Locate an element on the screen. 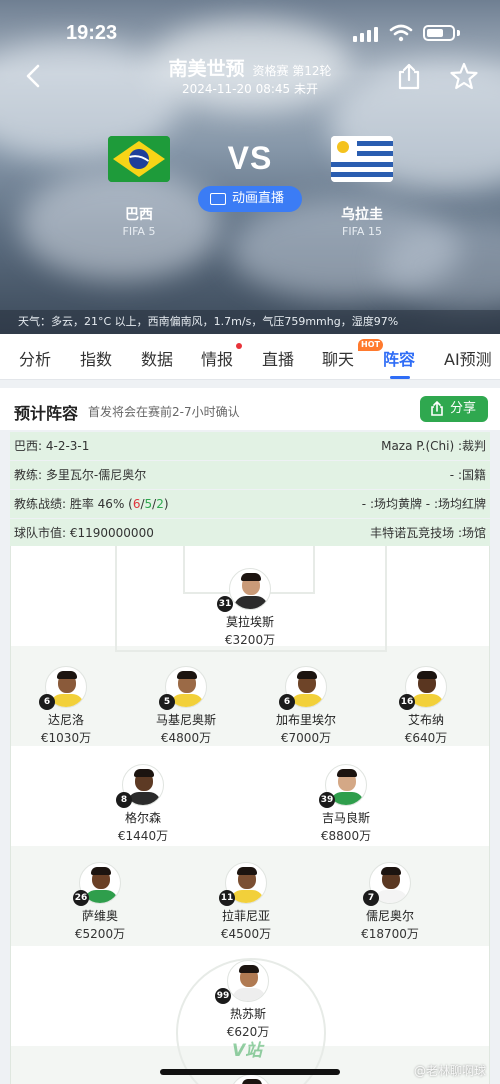  battery-icon is located at coordinates (439, 33).